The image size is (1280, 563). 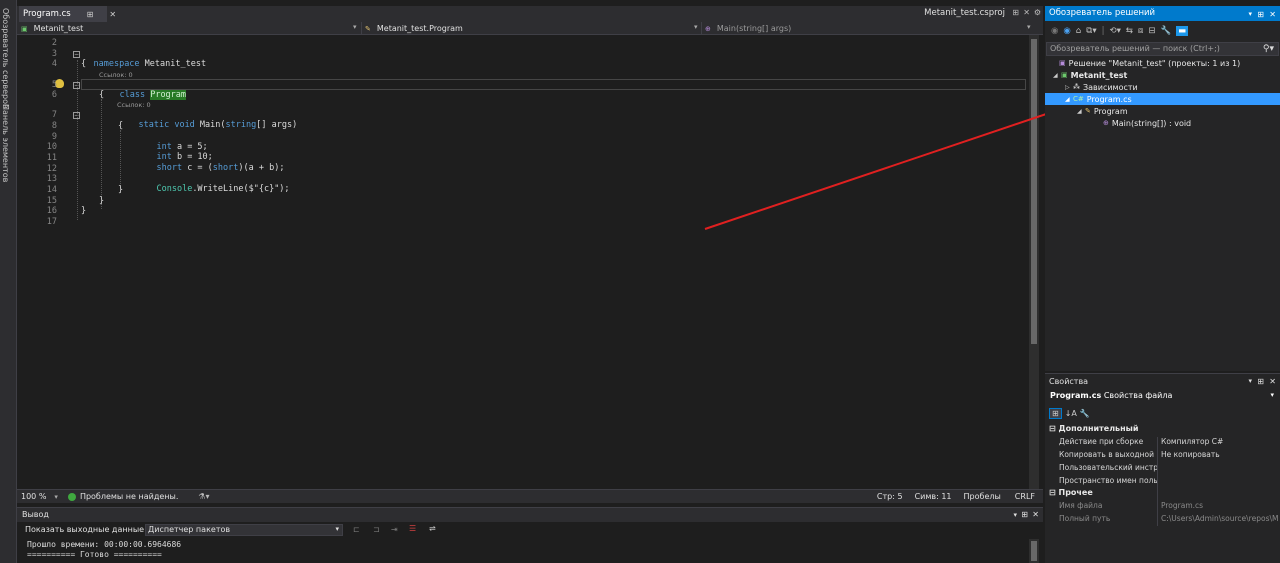 What do you see at coordinates (33, 496) in the screenshot?
I see `zoom-level: 100 %` at bounding box center [33, 496].